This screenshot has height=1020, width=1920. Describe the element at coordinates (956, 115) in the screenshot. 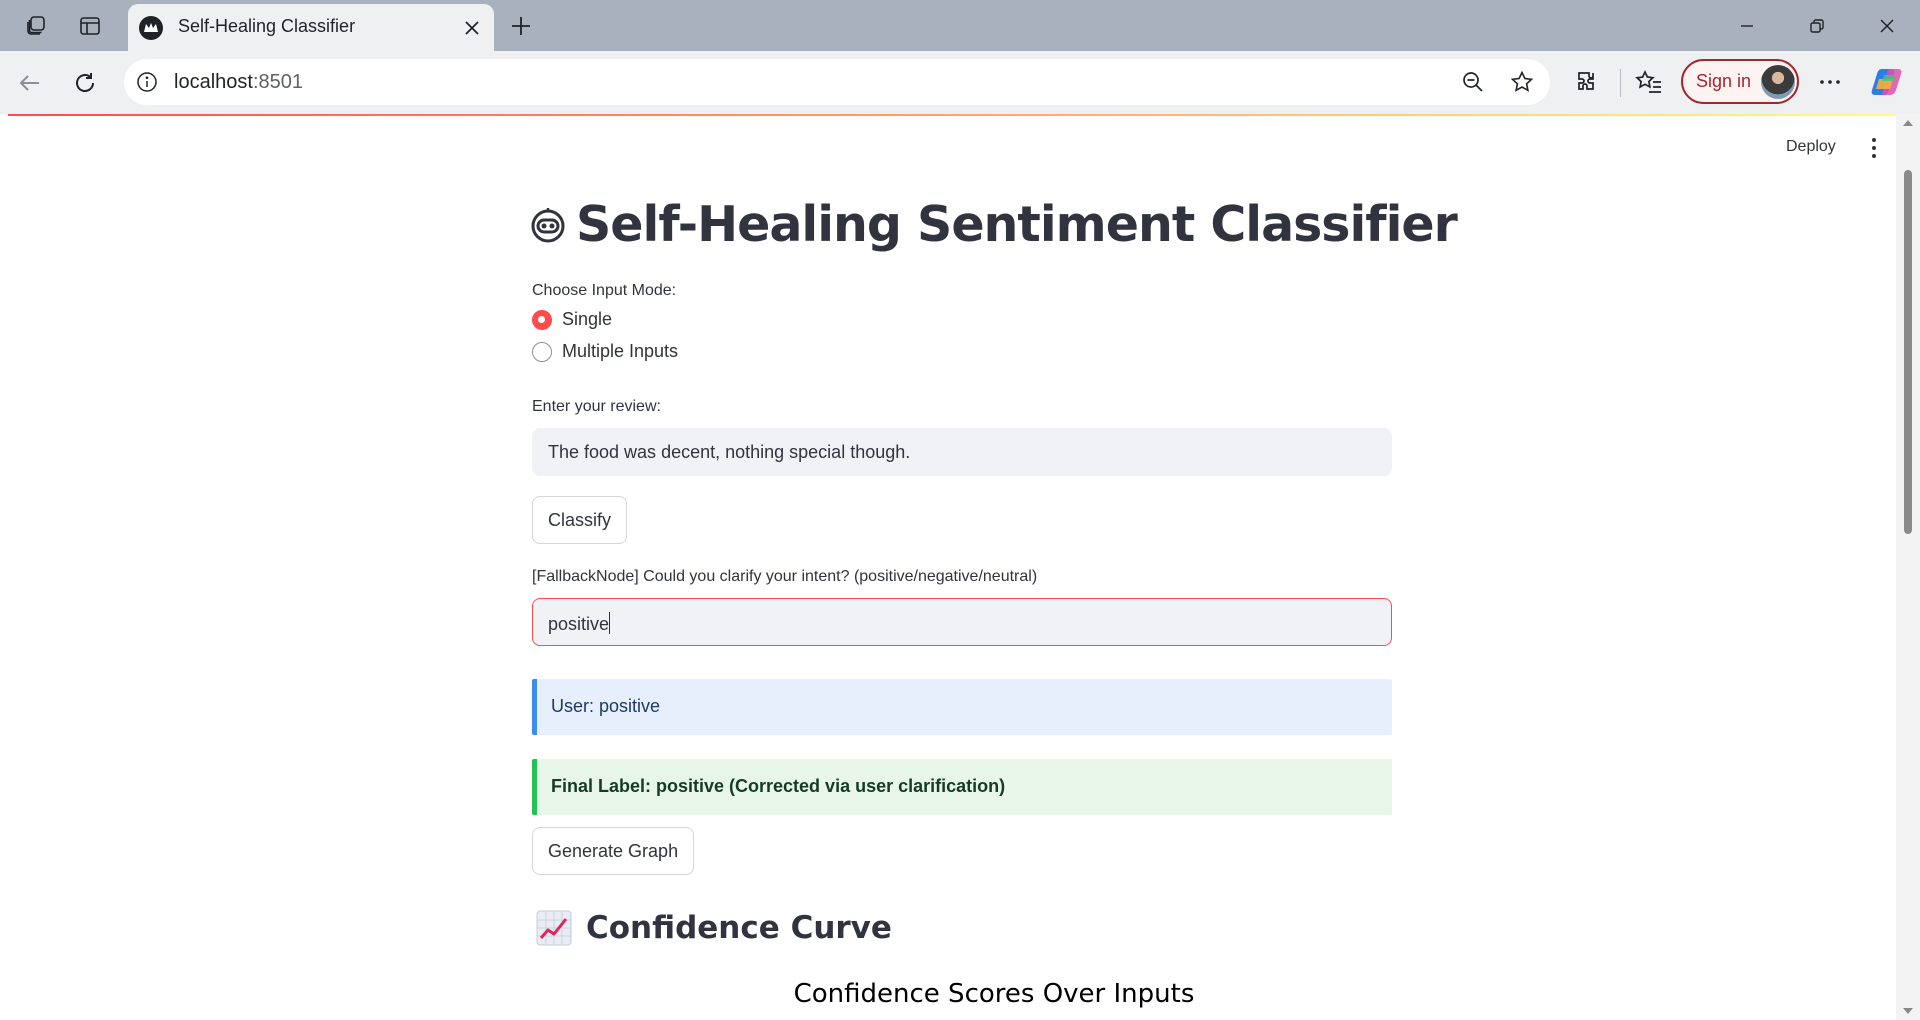

I see `header-decoration` at that location.